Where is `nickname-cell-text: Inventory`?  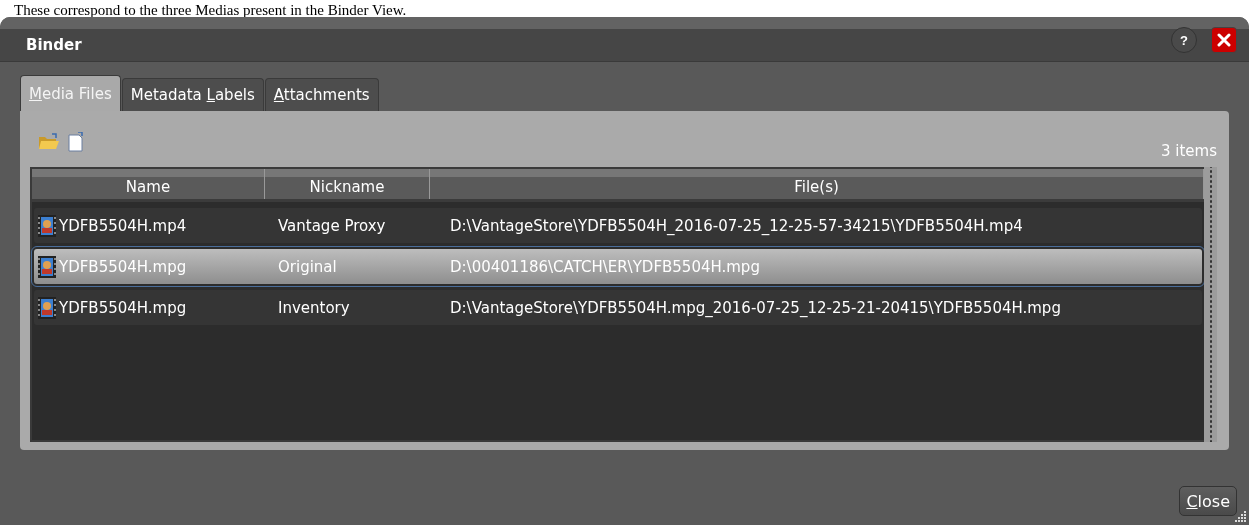 nickname-cell-text: Inventory is located at coordinates (314, 307).